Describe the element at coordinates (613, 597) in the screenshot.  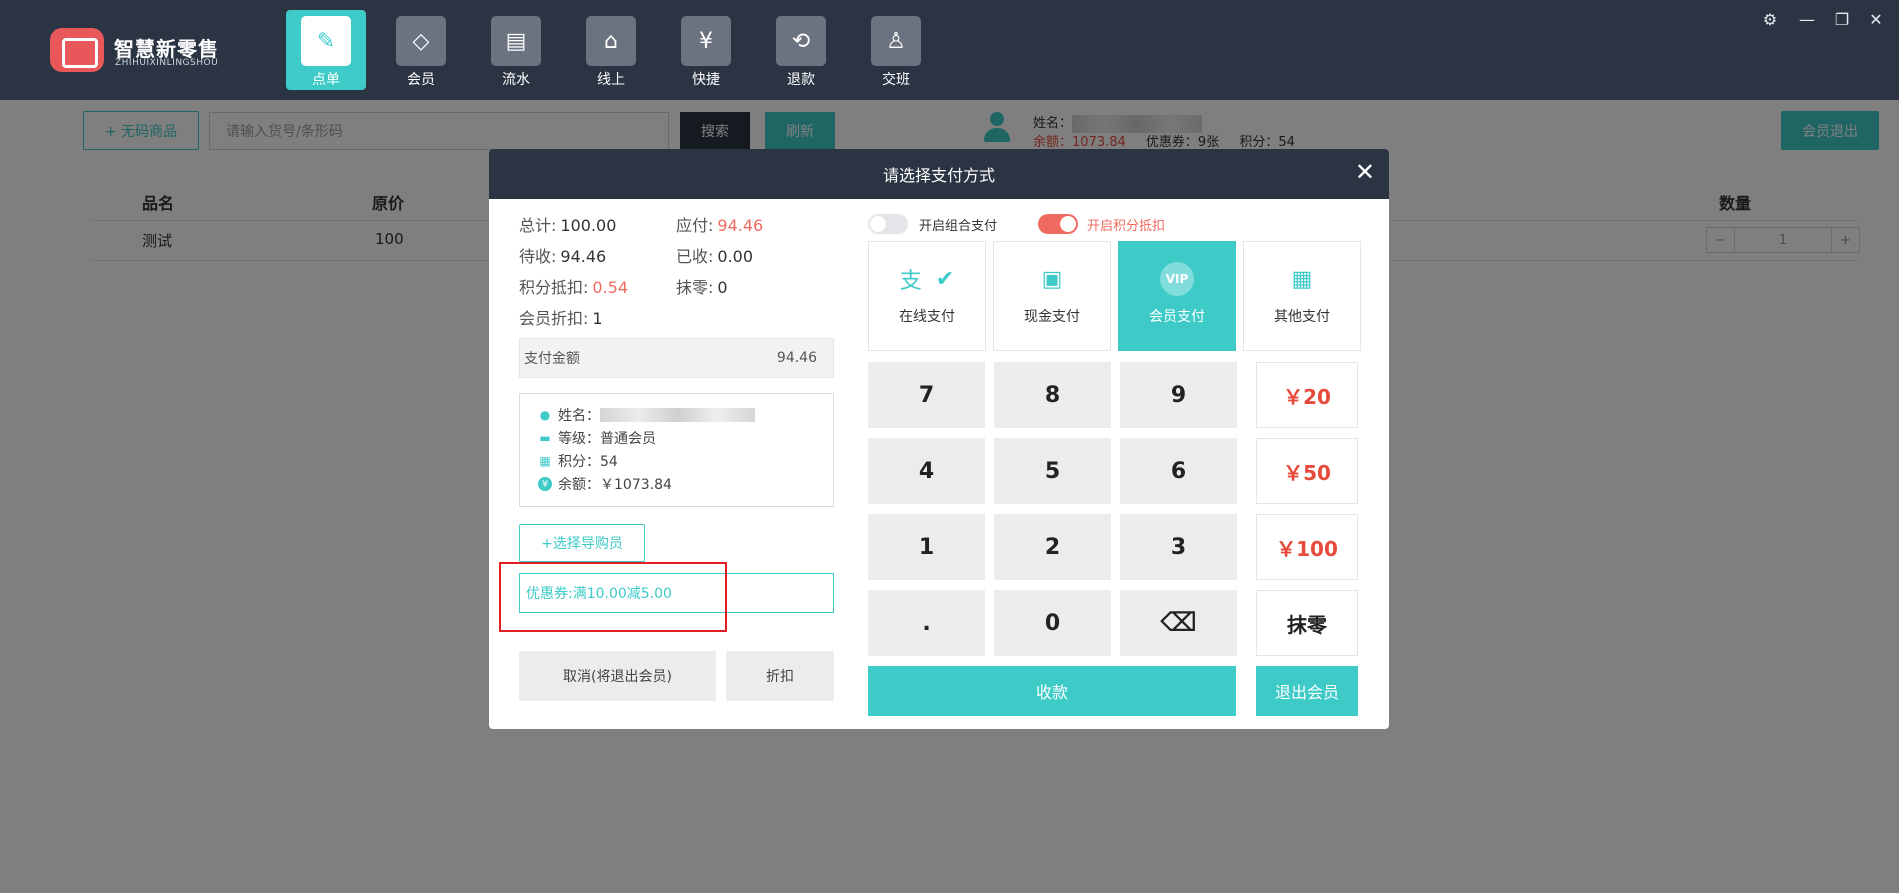
I see `highlight-box` at that location.